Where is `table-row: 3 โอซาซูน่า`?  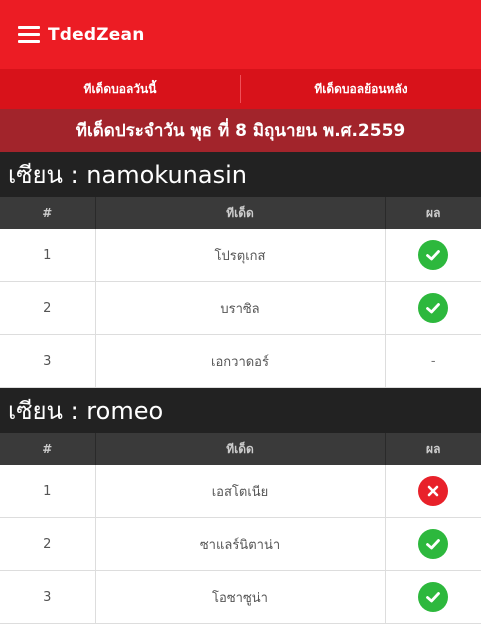 table-row: 3 โอซาซูน่า is located at coordinates (240, 597).